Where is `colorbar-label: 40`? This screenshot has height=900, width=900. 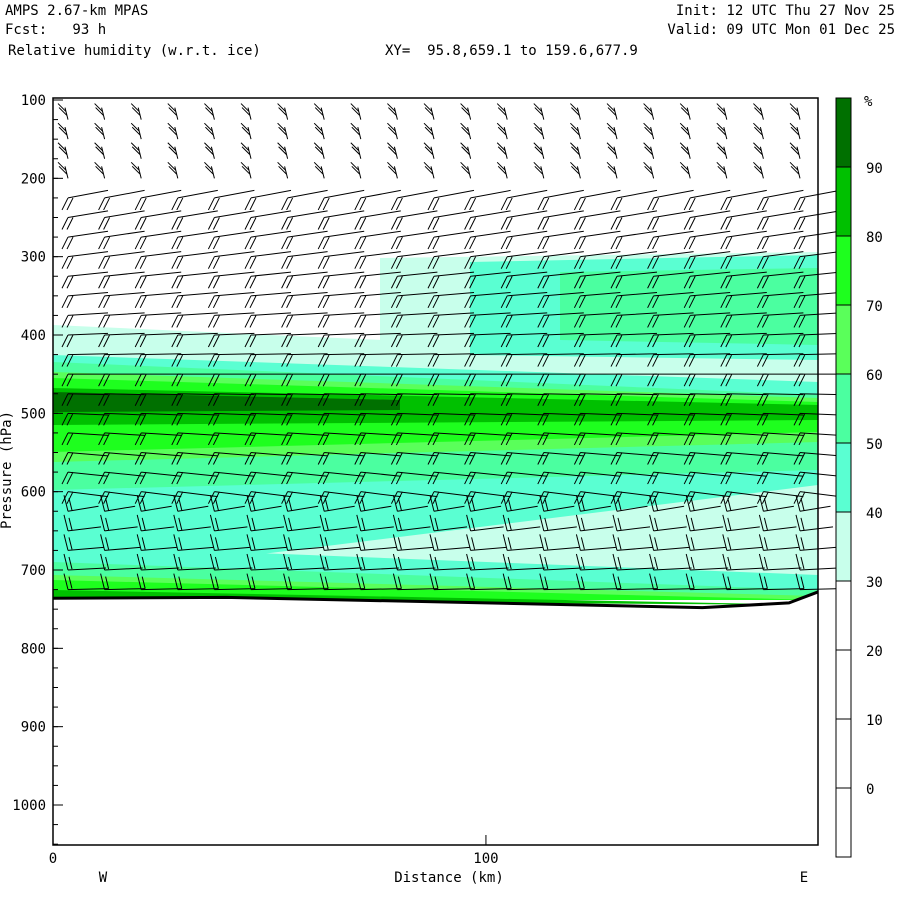 colorbar-label: 40 is located at coordinates (874, 514).